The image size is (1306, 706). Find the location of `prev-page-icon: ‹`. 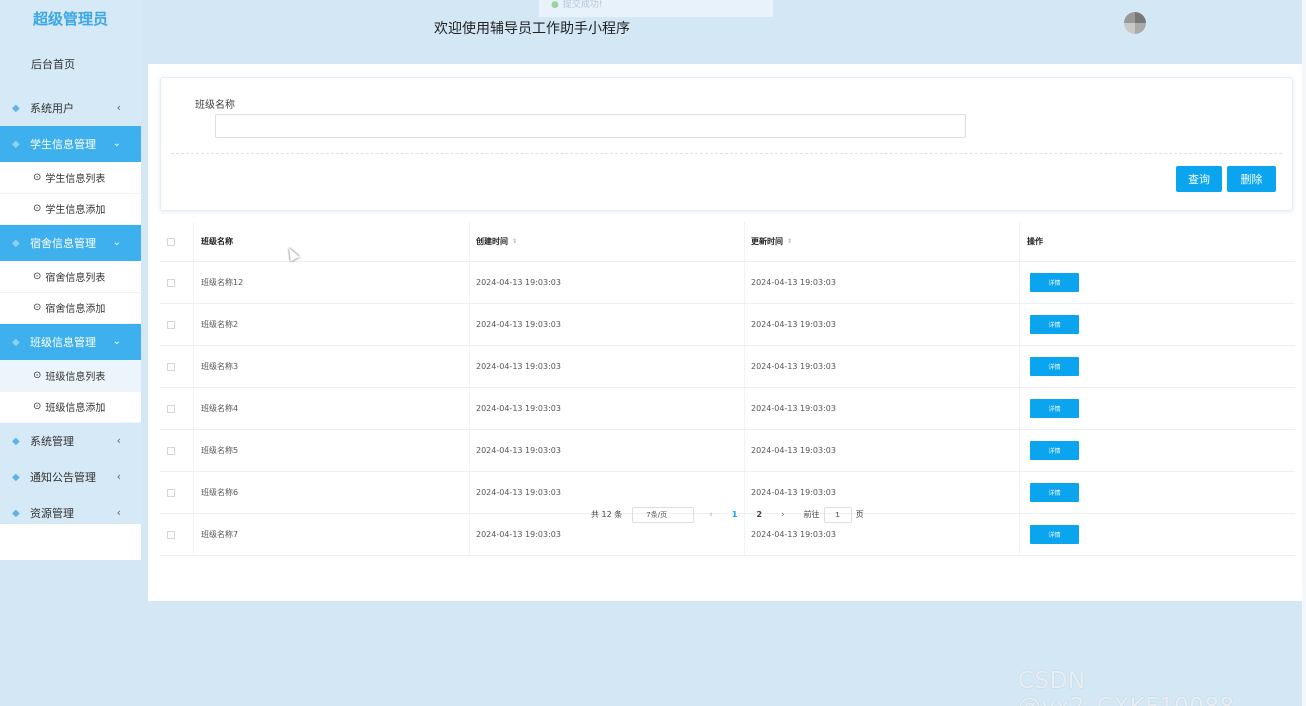

prev-page-icon: ‹ is located at coordinates (711, 515).